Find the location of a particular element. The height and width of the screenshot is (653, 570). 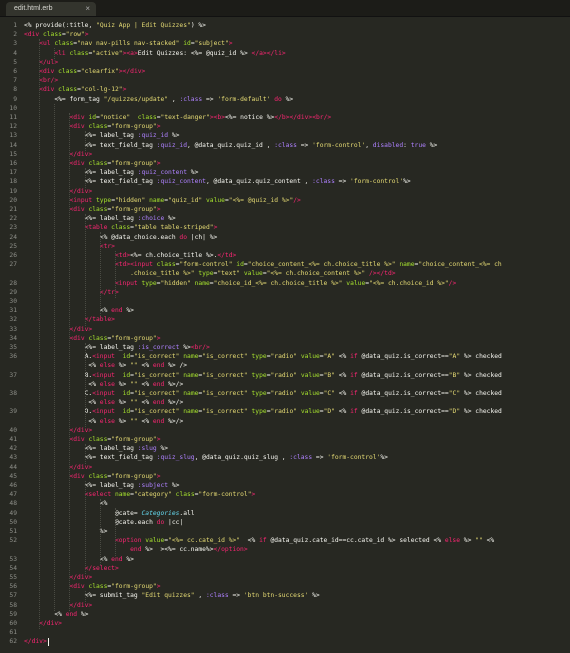

code-token: id is located at coordinates (187, 44).